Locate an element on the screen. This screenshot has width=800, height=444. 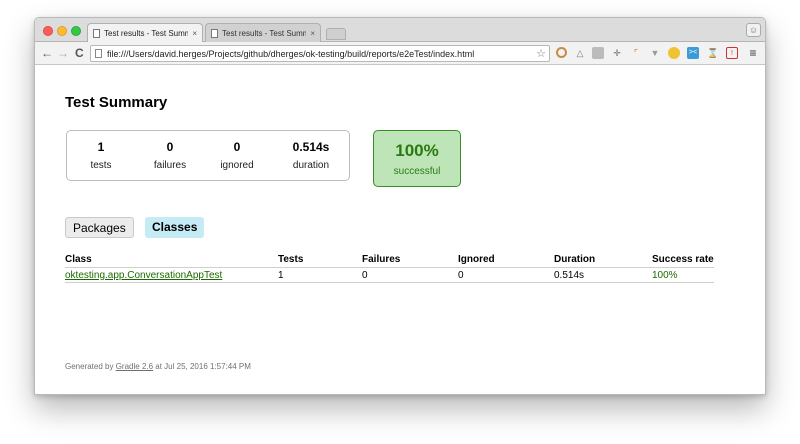
success-rate-box: 100% successful is located at coordinates (417, 158).